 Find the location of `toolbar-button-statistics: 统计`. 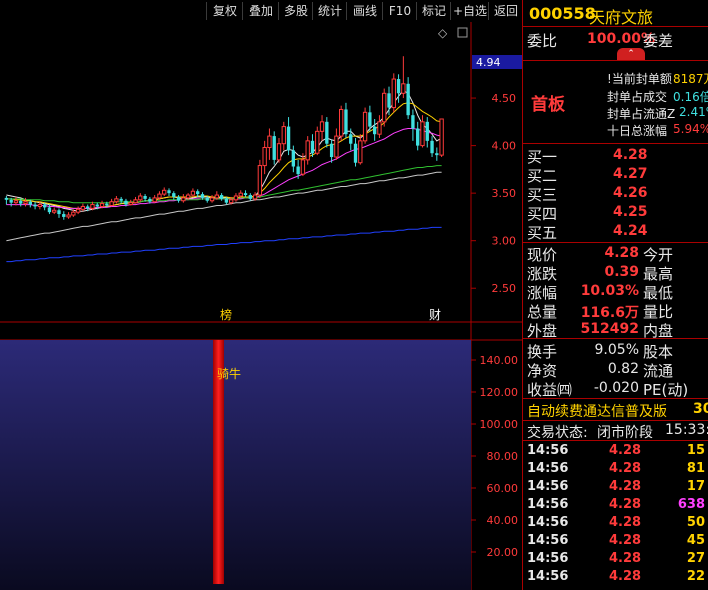

toolbar-button-statistics: 统计 is located at coordinates (329, 11).